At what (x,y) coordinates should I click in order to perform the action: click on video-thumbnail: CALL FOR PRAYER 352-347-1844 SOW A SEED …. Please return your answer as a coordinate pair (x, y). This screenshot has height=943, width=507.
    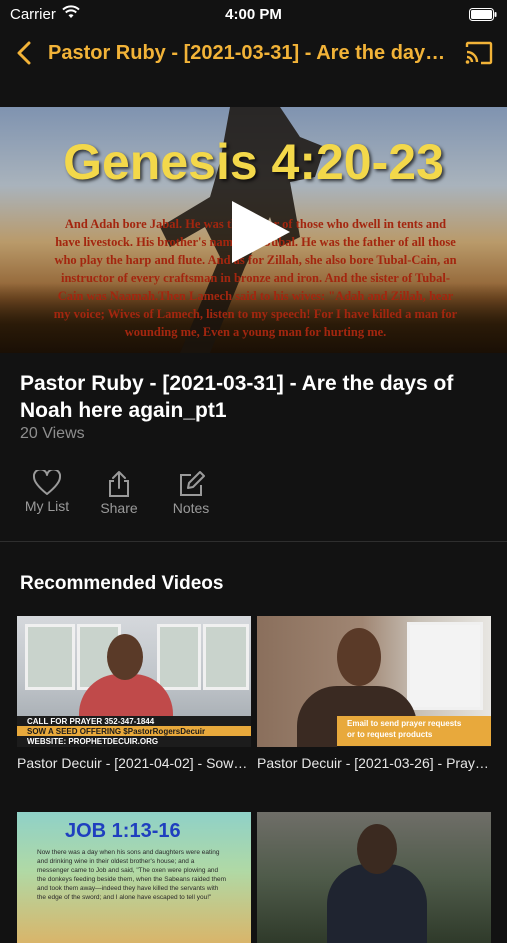
    Looking at the image, I should click on (134, 681).